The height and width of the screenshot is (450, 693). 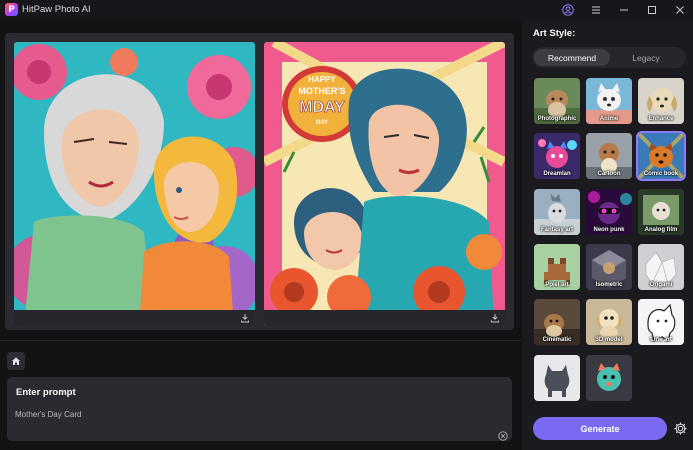 What do you see at coordinates (557, 174) in the screenshot?
I see `style-label: Dreamlan` at bounding box center [557, 174].